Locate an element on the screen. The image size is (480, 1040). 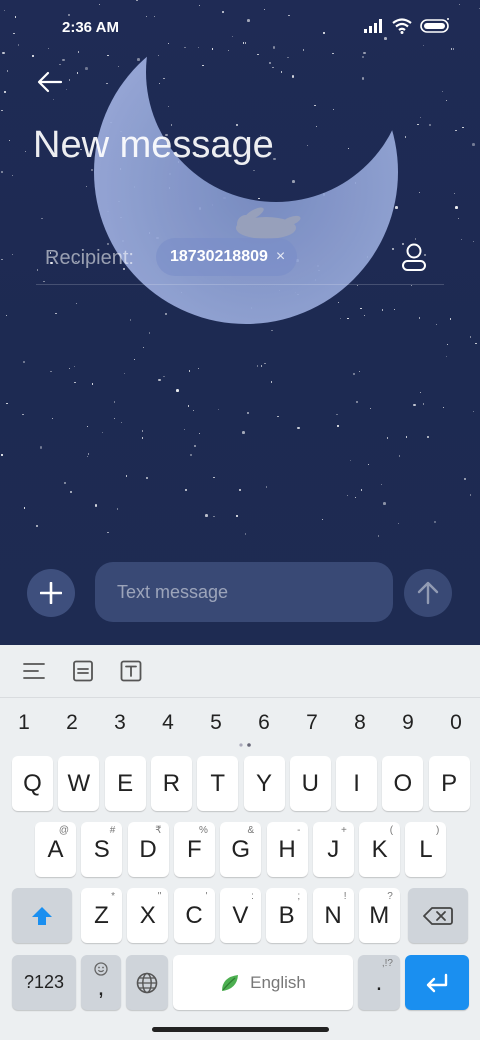
keyboard-toolbar is located at coordinates (240, 671).